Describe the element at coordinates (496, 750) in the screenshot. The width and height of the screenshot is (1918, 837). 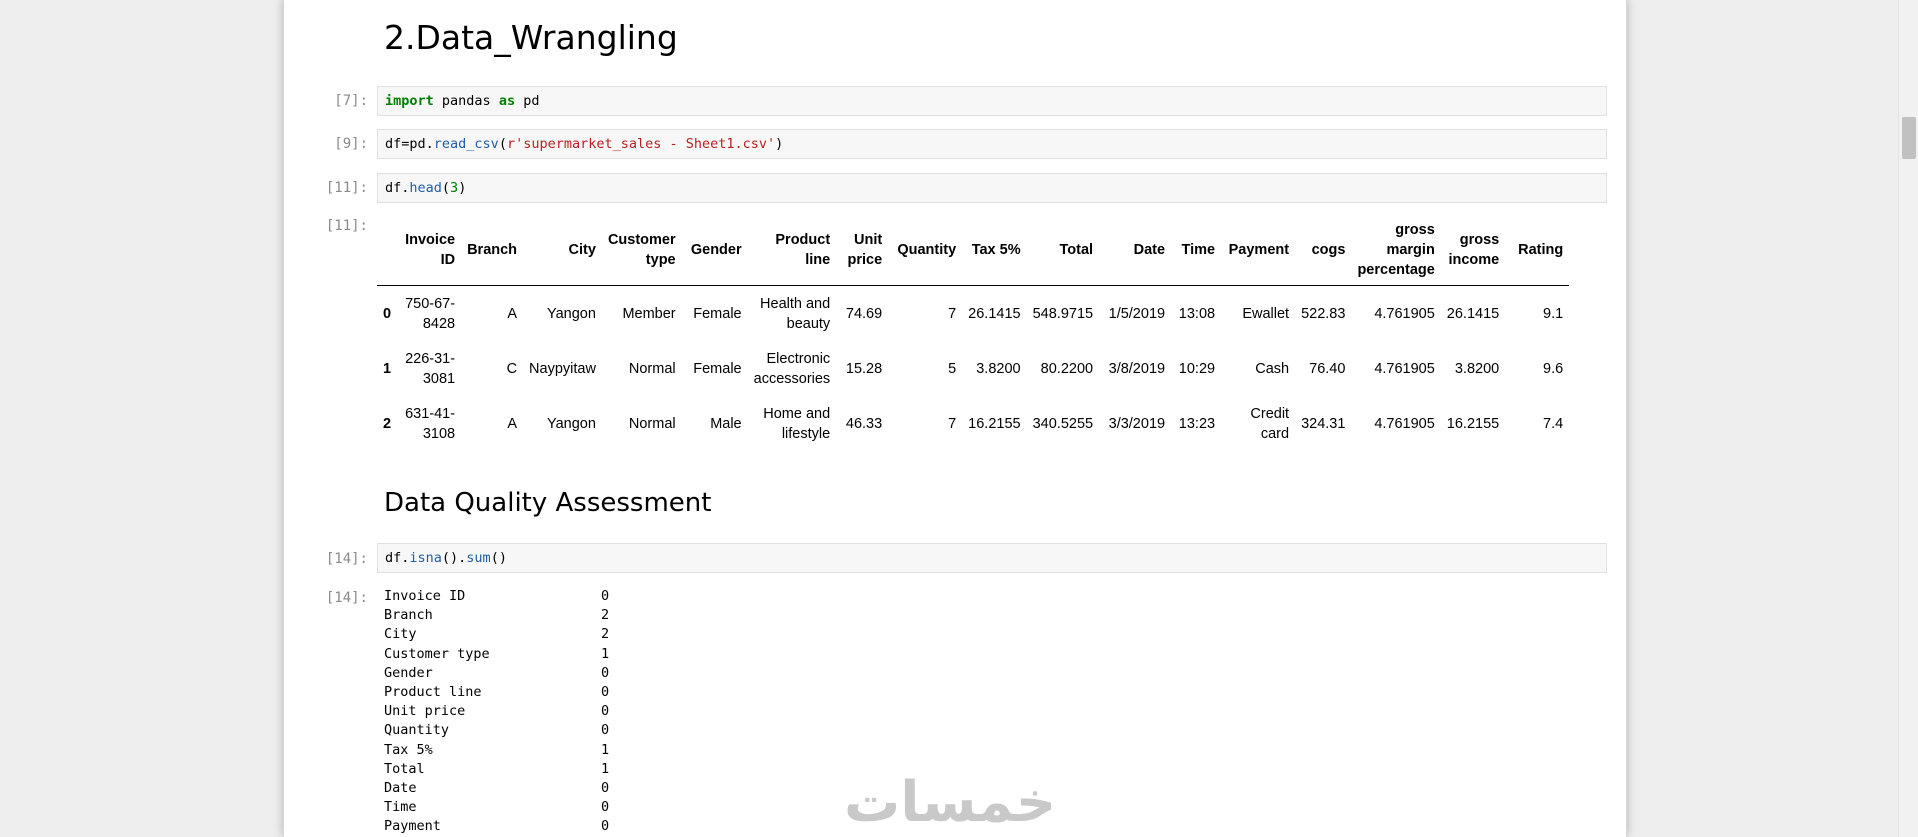
I see `list-item: Tax 5% 1` at that location.